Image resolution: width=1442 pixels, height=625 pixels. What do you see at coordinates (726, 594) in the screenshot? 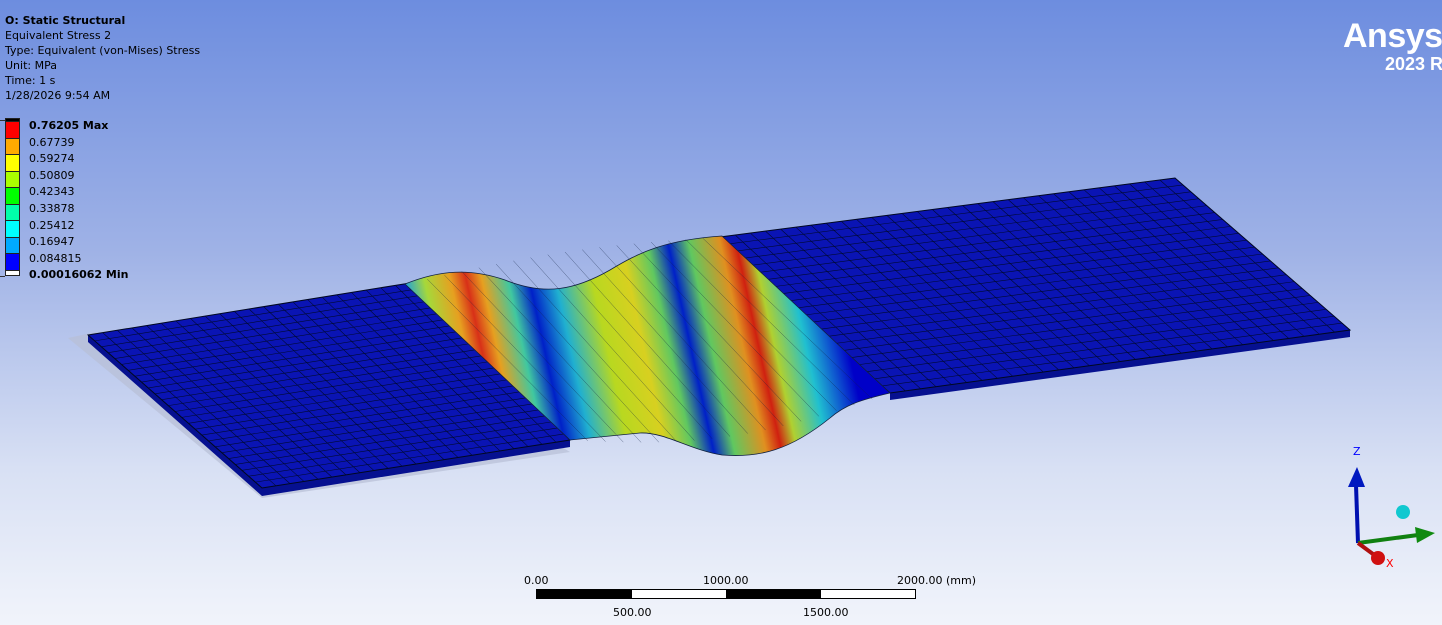
I see `scale-track` at bounding box center [726, 594].